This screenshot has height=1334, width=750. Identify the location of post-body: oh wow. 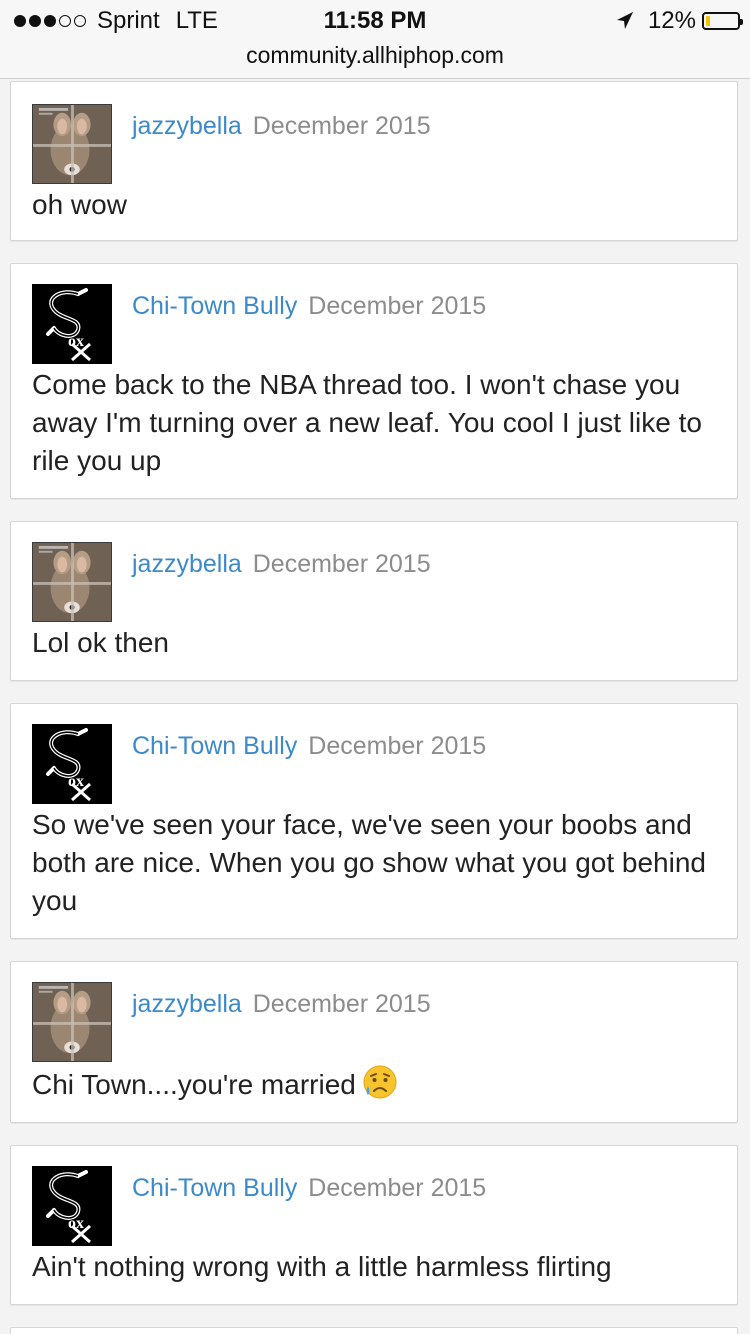
(79, 204).